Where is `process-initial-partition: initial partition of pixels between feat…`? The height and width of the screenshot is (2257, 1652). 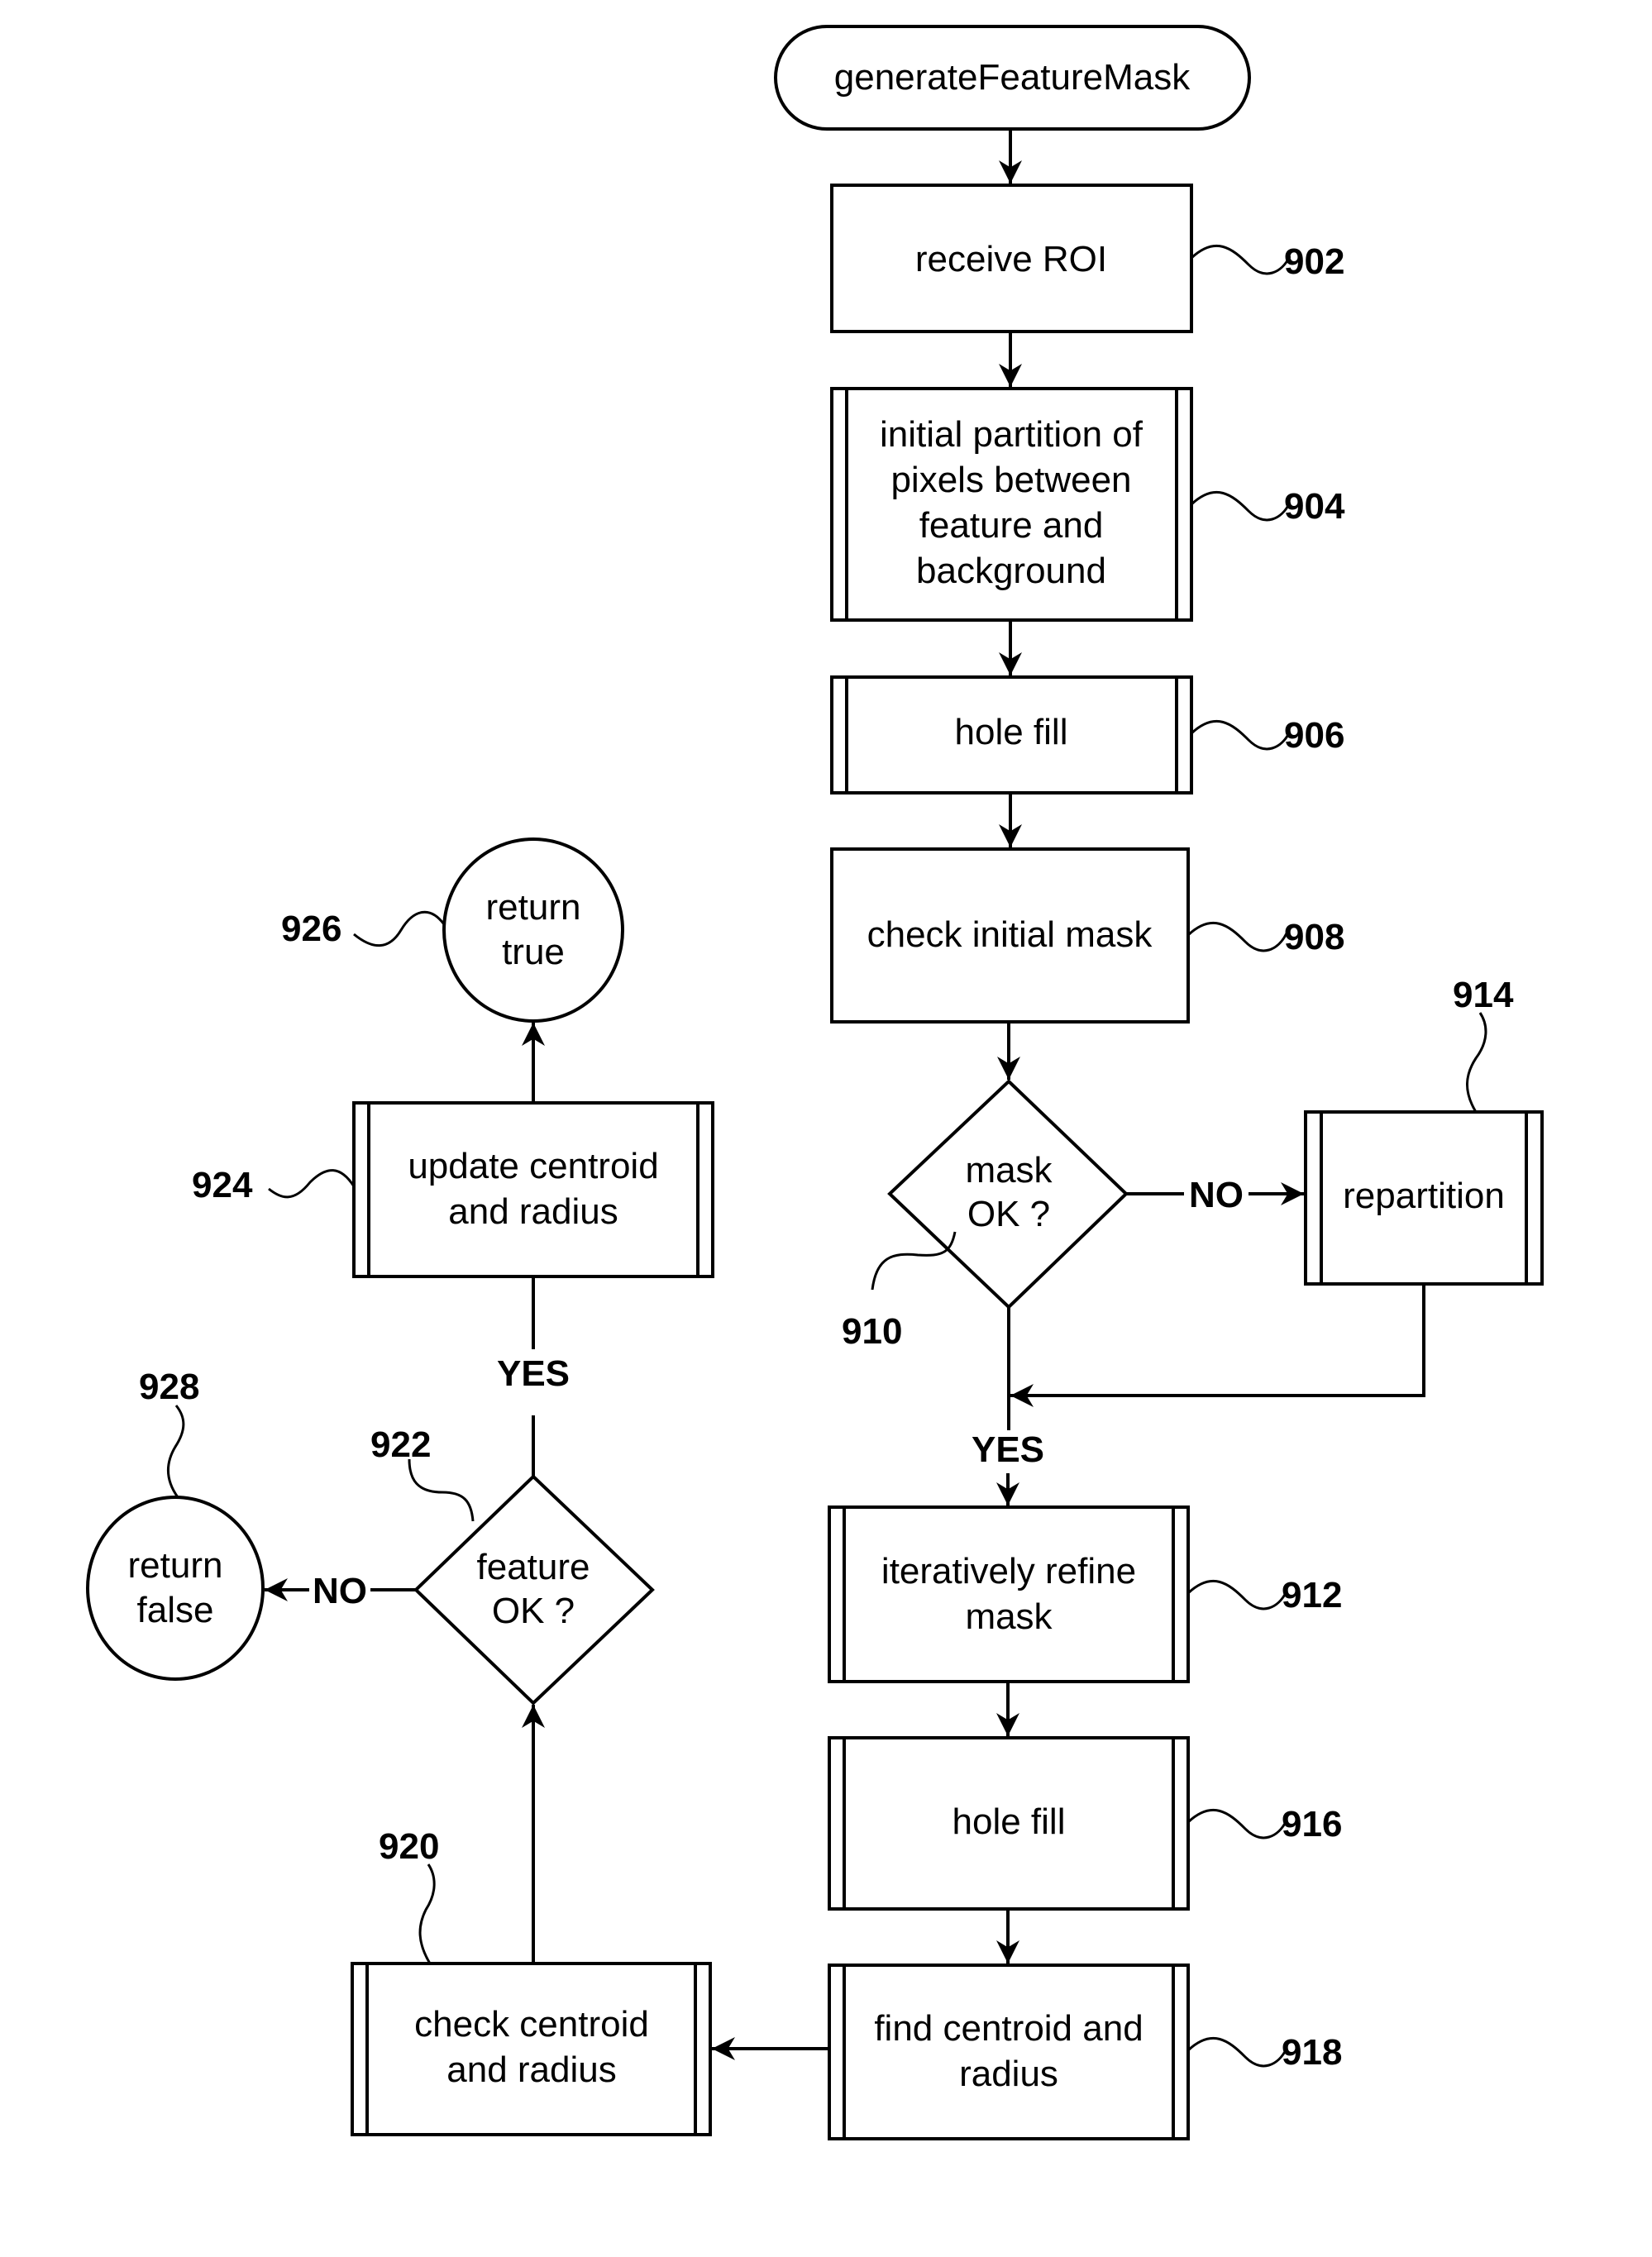
process-initial-partition: initial partition of pixels between feat… is located at coordinates (1011, 504).